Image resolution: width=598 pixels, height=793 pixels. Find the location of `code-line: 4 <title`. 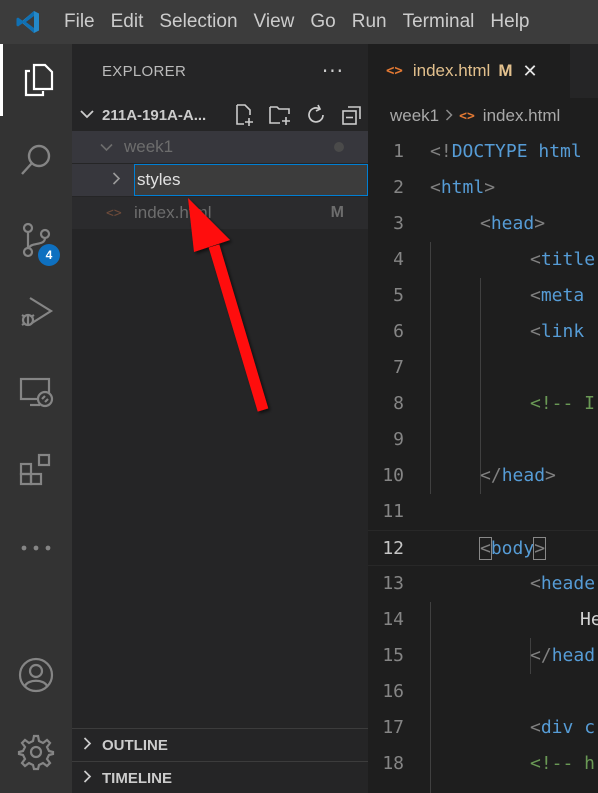

code-line: 4 <title is located at coordinates (483, 260).